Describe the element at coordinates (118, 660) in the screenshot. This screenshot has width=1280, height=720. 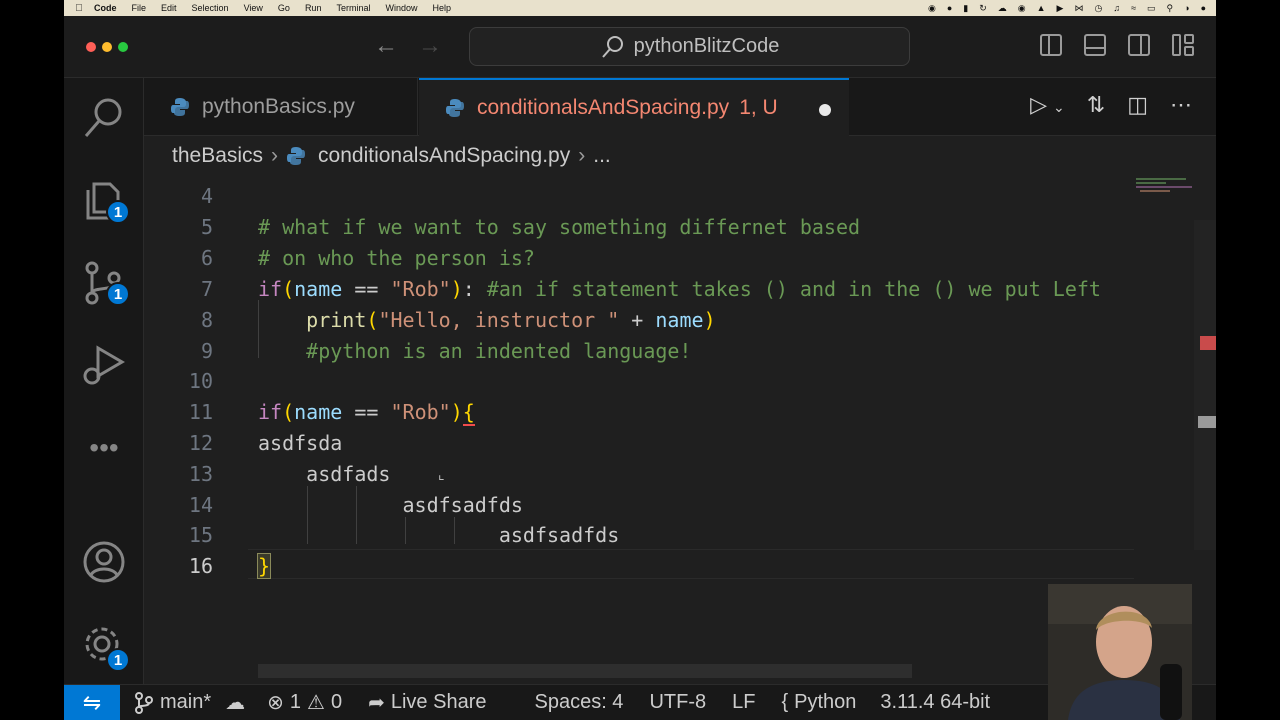
I see `settings-badge: 1` at that location.